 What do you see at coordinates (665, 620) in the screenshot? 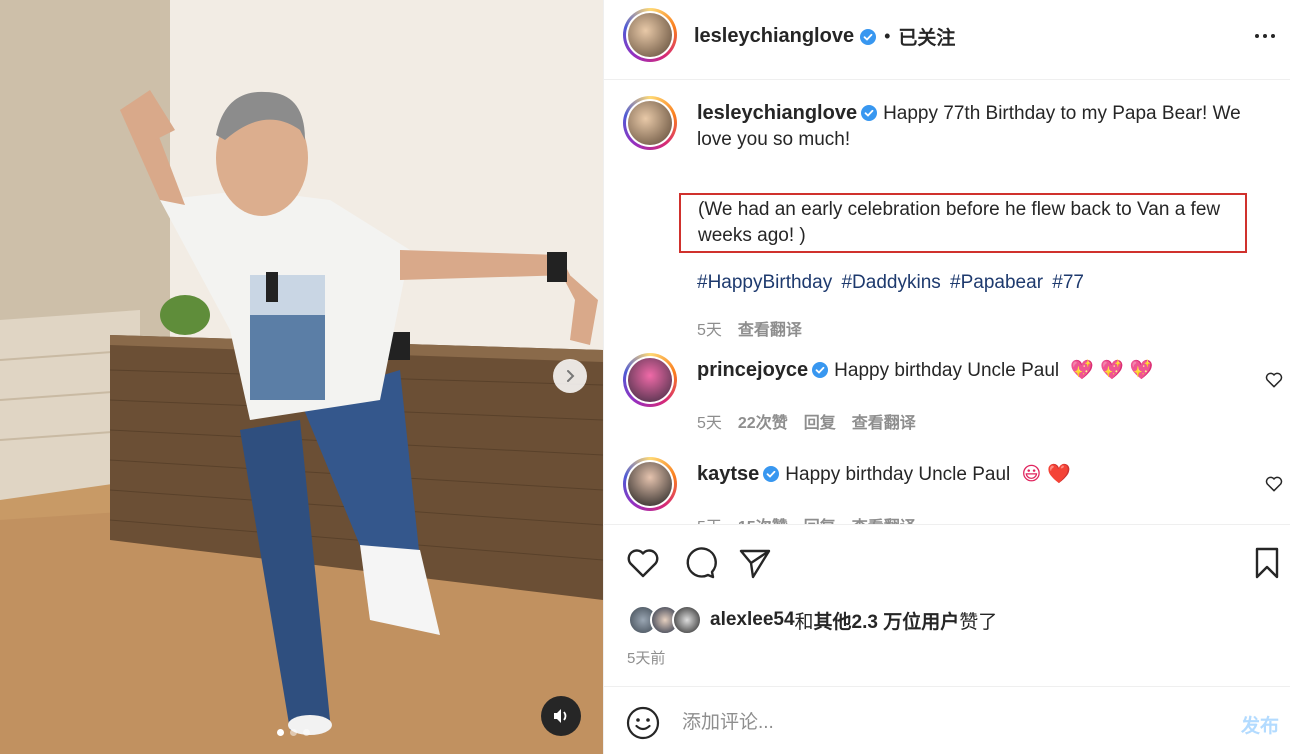
I see `liker-avatars` at bounding box center [665, 620].